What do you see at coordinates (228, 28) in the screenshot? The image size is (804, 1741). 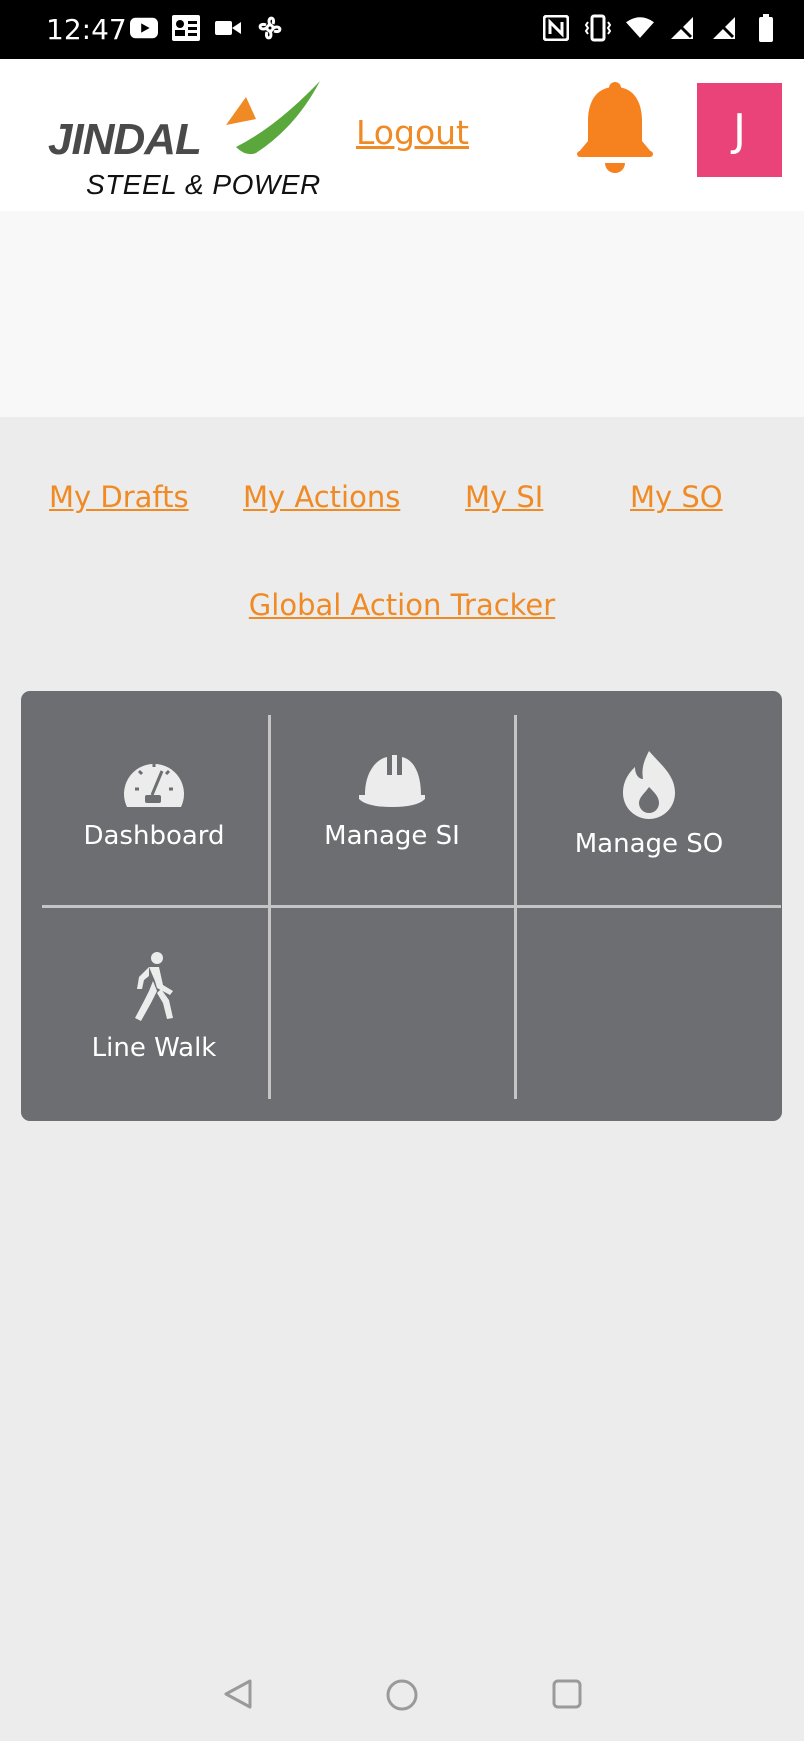 I see `video-icon` at bounding box center [228, 28].